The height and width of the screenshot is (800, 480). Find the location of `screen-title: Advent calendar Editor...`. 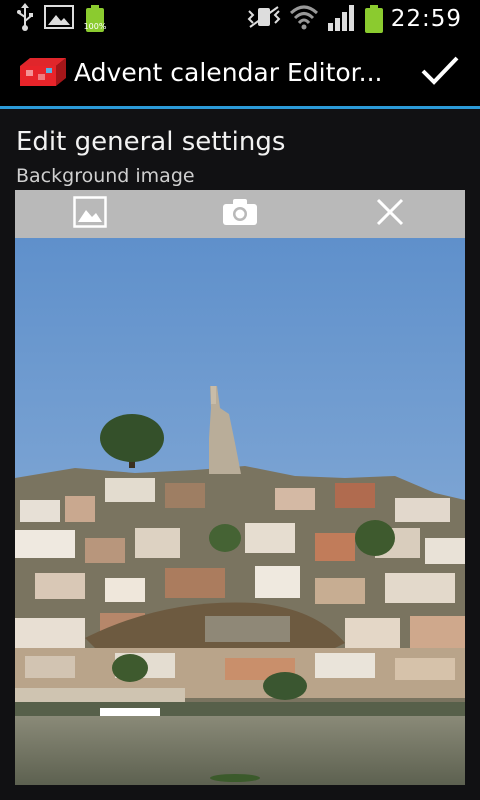

screen-title: Advent calendar Editor... is located at coordinates (228, 72).